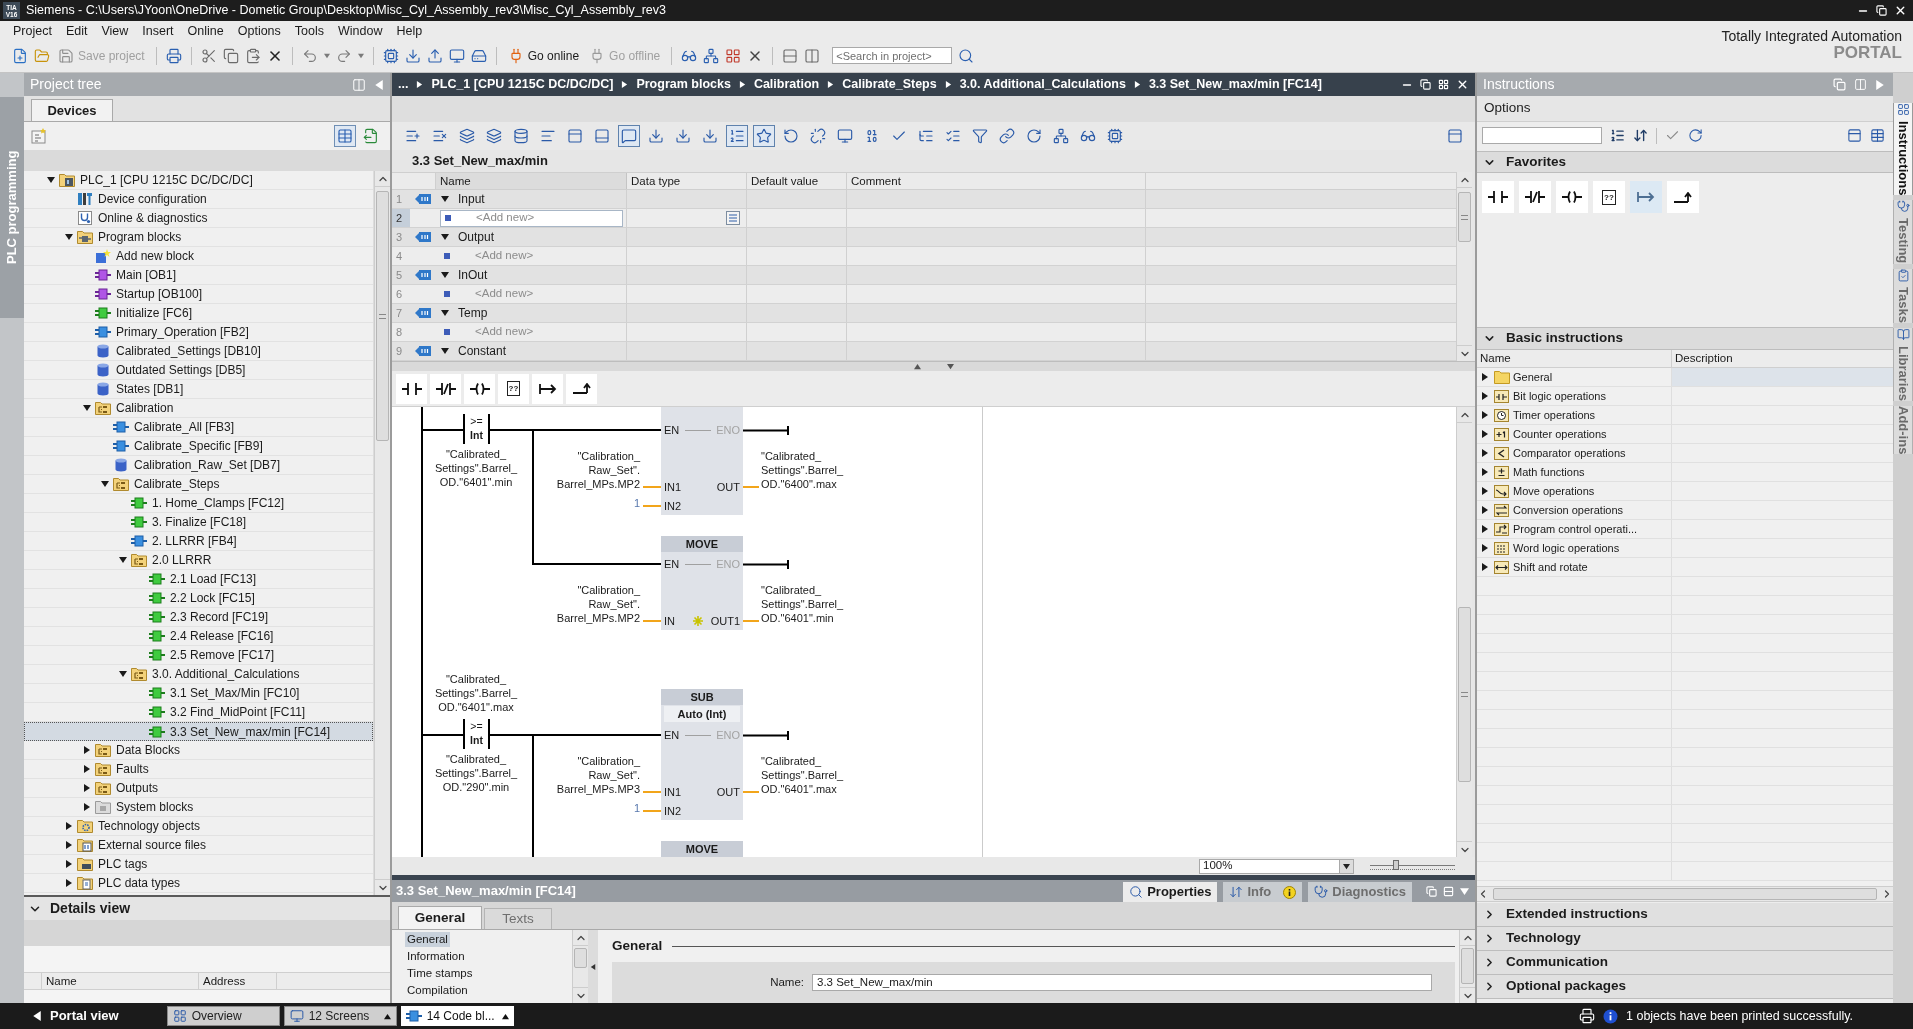  I want to click on tree-item: Outputs, so click(198, 788).